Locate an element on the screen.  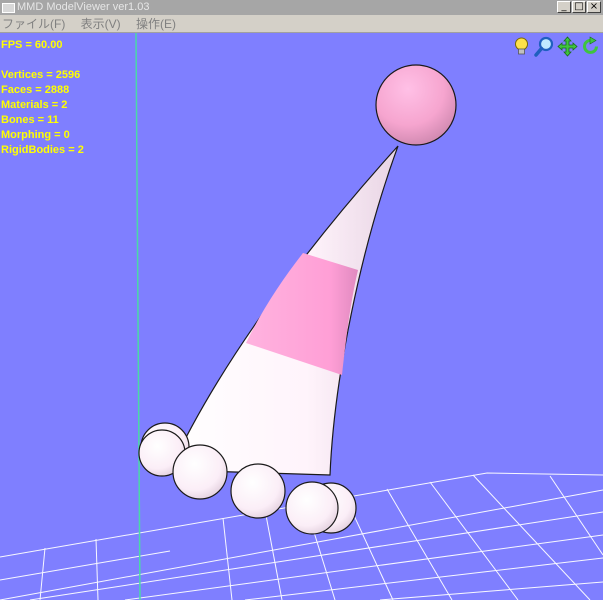
fps-readout: FPS = 60.00 is located at coordinates (32, 45).